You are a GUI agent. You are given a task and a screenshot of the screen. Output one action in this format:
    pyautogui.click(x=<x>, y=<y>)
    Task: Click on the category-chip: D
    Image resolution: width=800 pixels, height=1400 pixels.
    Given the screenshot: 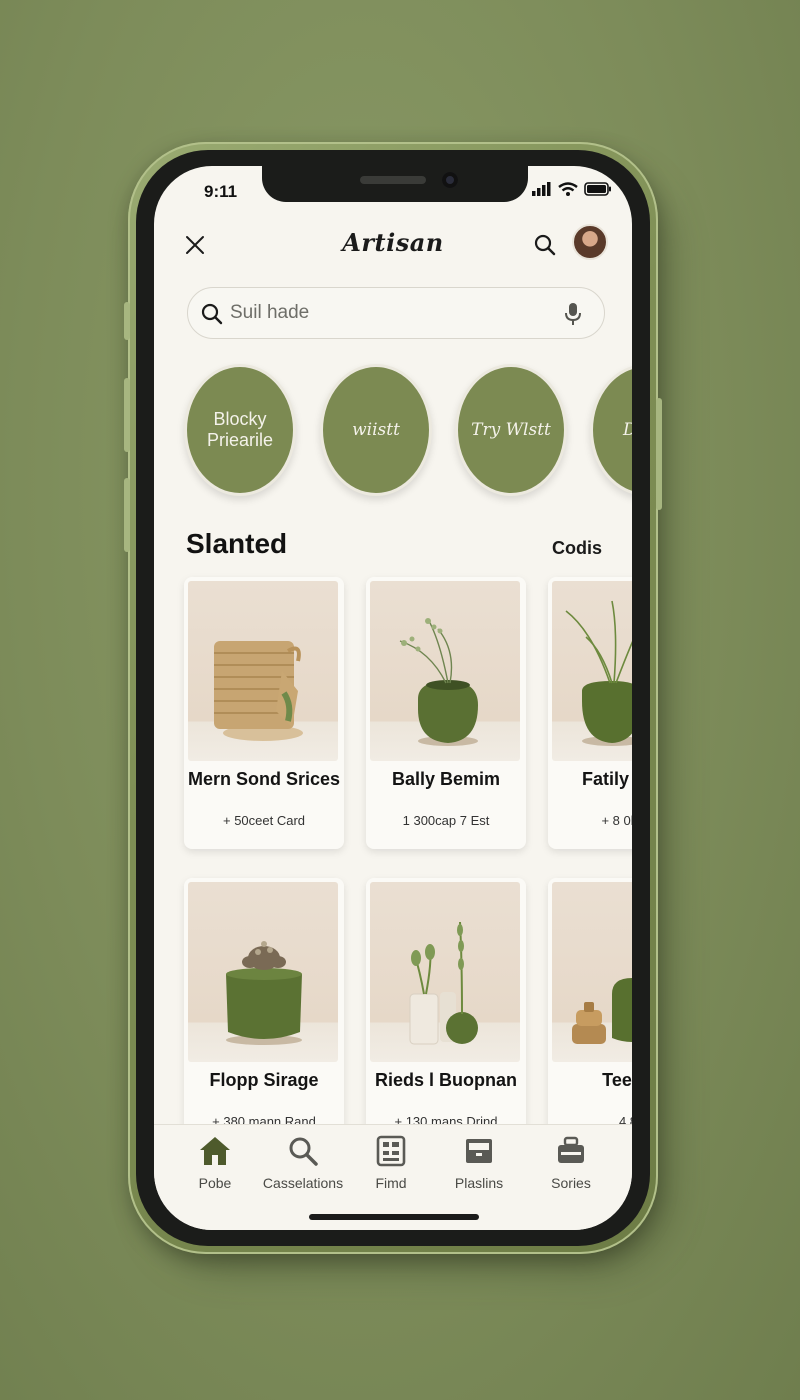 What is the action you would take?
    pyautogui.click(x=611, y=430)
    